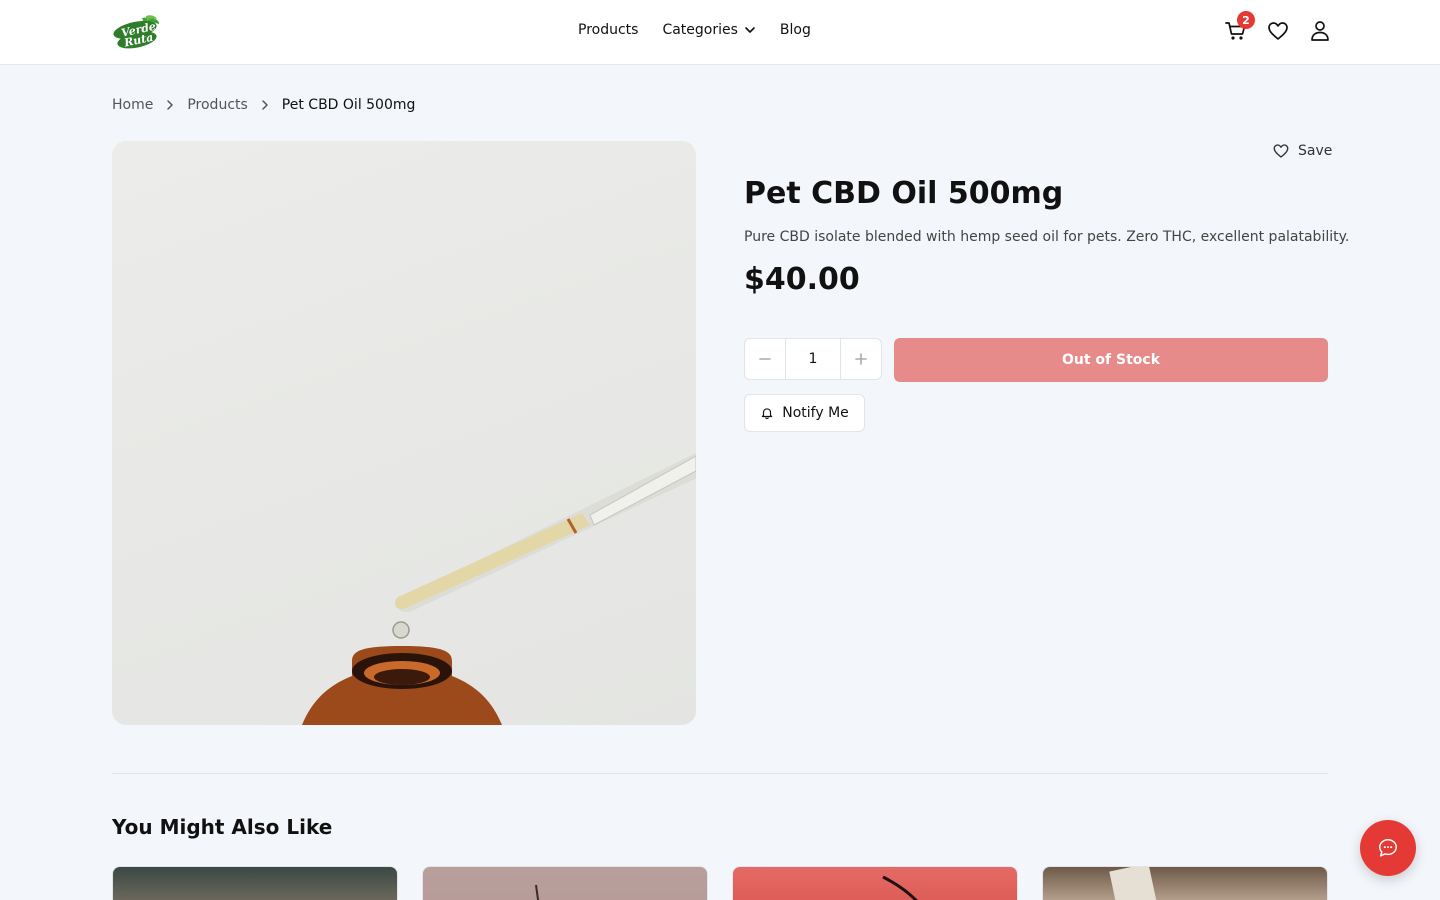 The image size is (1440, 900). What do you see at coordinates (904, 193) in the screenshot?
I see `product-title: Pet CBD Oil 500mg` at bounding box center [904, 193].